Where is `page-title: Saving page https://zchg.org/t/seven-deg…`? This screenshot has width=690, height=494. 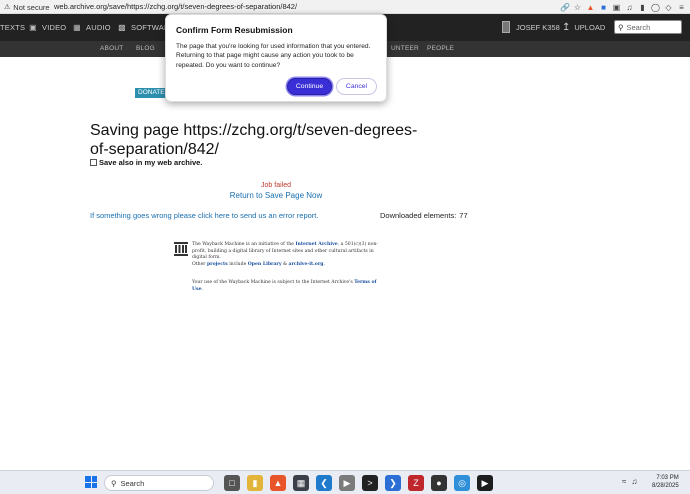
page-title: Saving page https://zchg.org/t/seven-deg… is located at coordinates (254, 140).